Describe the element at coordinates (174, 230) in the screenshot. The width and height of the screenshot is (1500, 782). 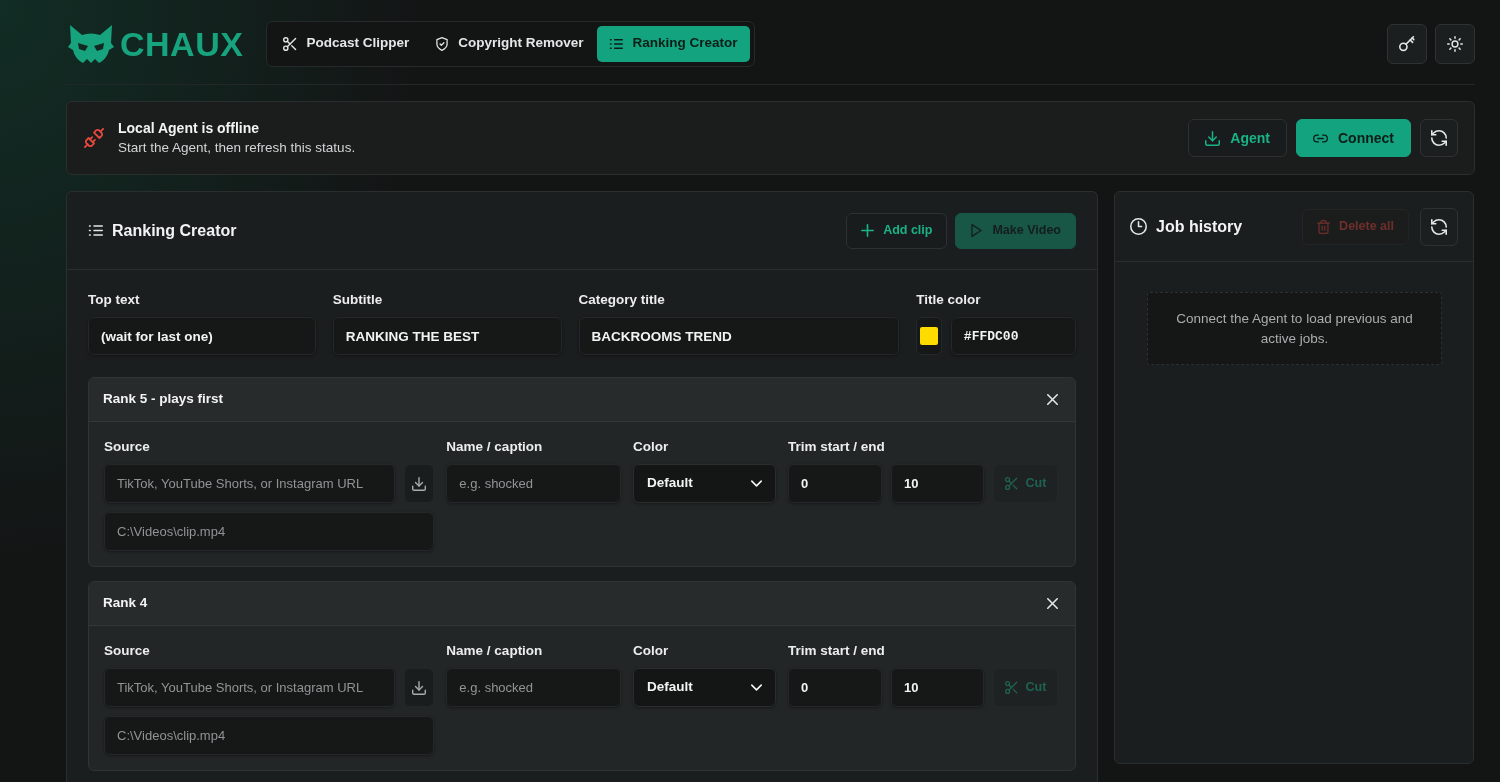
I see `panel-title: Ranking Creator` at that location.